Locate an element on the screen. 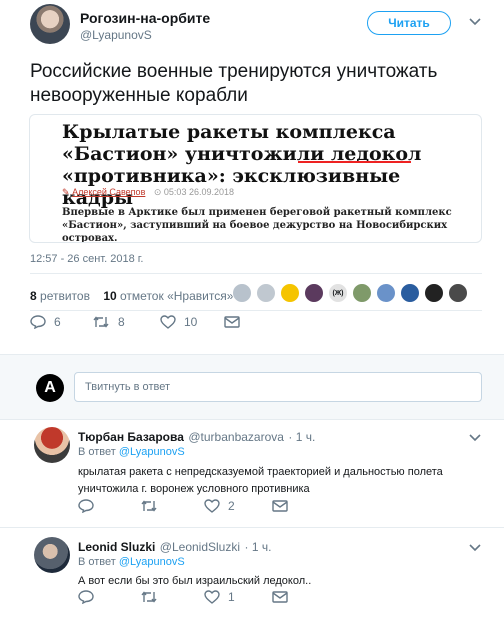 Image resolution: width=504 pixels, height=620 pixels. retweet-count: 8 is located at coordinates (121, 322).